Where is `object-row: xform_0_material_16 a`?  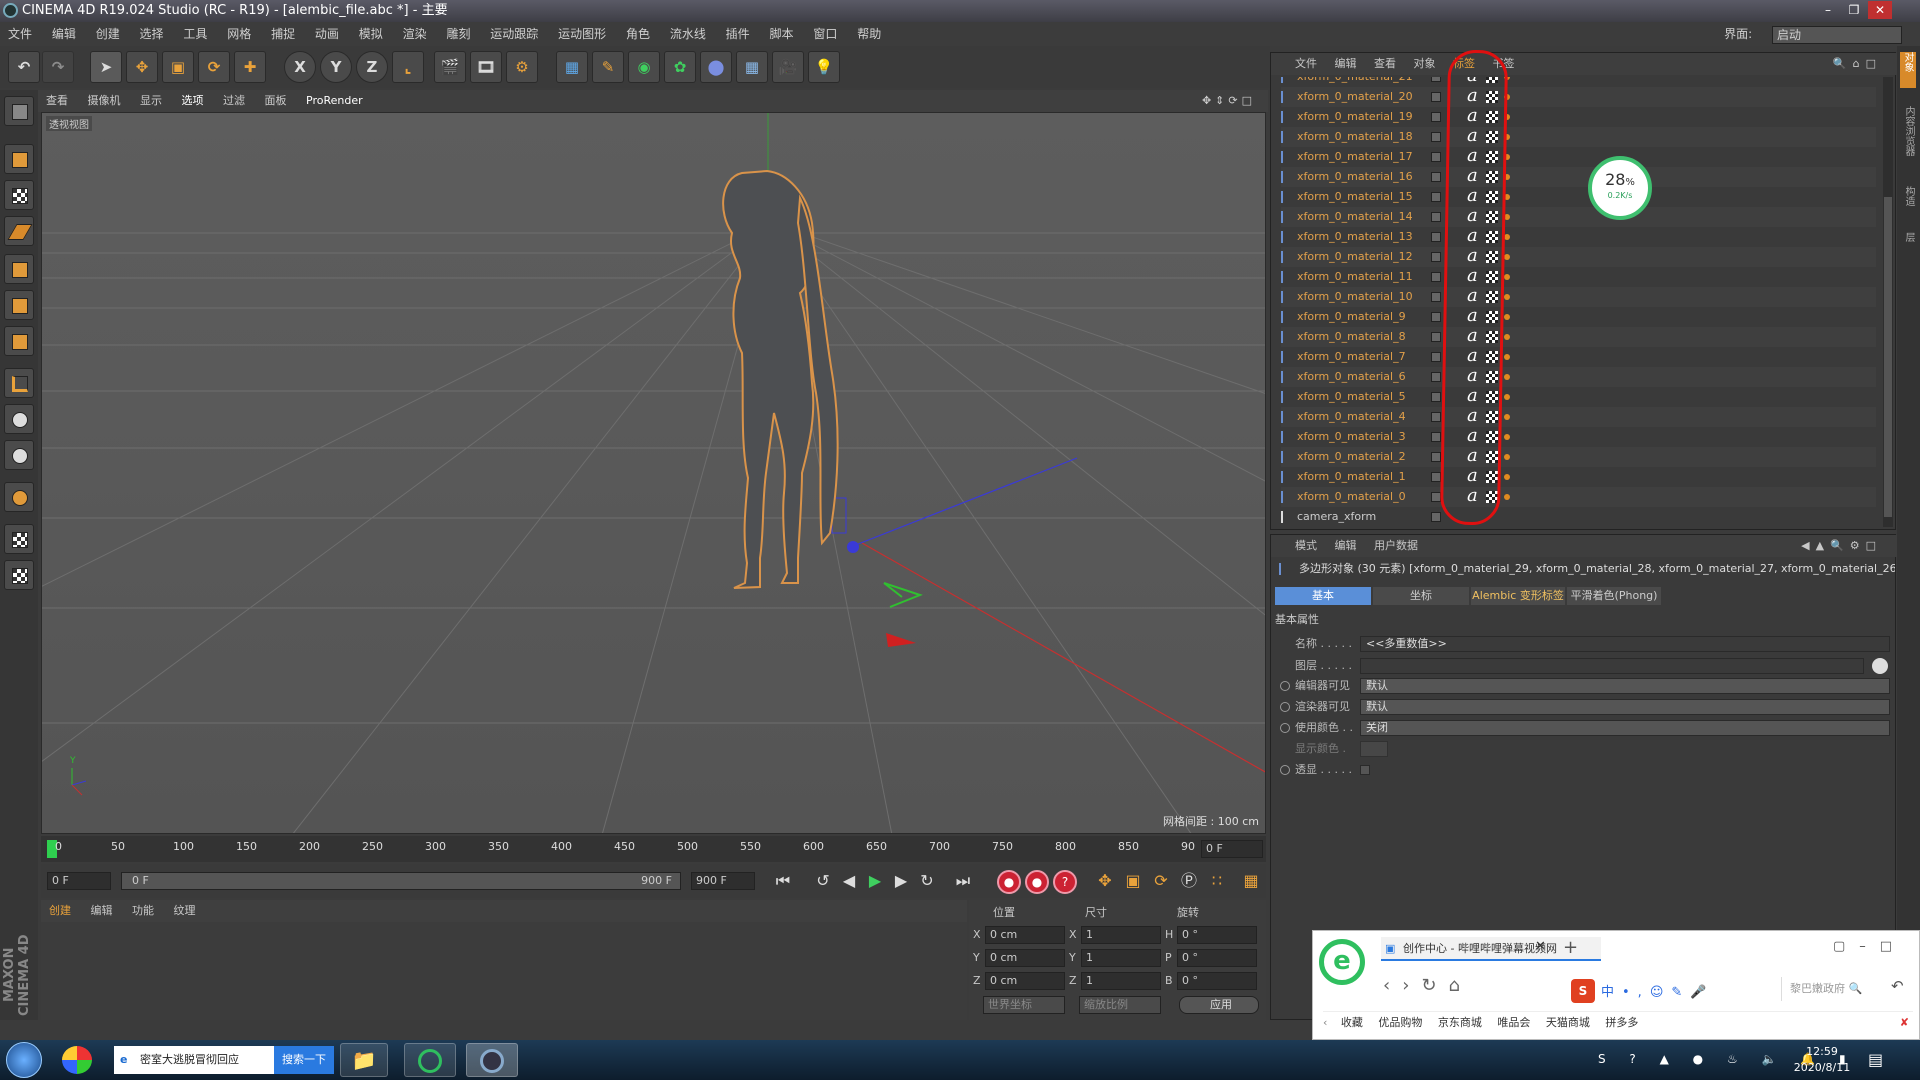
object-row: xform_0_material_16 a is located at coordinates (1578, 177).